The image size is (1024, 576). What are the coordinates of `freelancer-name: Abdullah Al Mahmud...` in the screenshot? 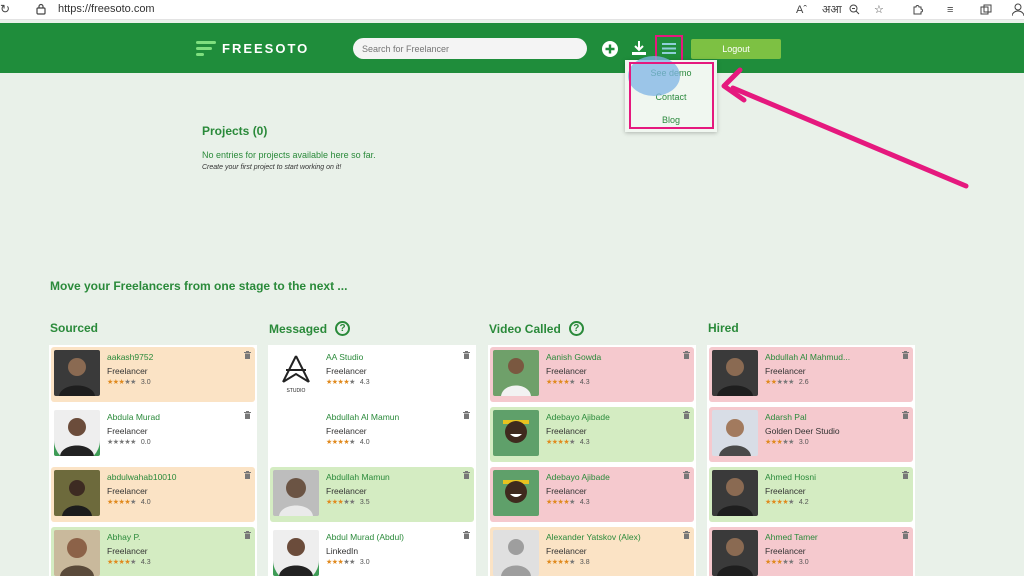 It's located at (807, 357).